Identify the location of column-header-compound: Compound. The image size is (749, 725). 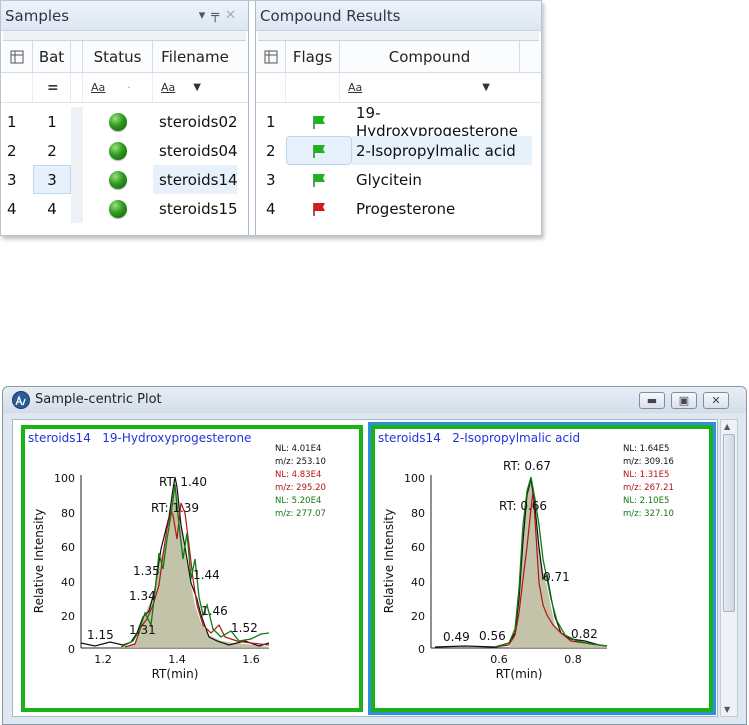
(430, 56).